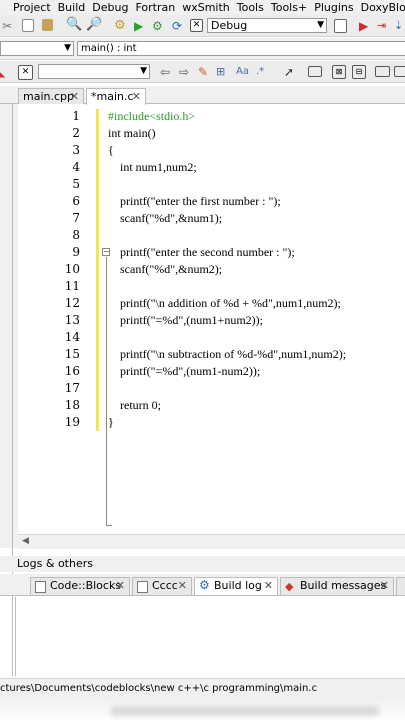 This screenshot has height=720, width=405. I want to click on fold-line, so click(106, 391).